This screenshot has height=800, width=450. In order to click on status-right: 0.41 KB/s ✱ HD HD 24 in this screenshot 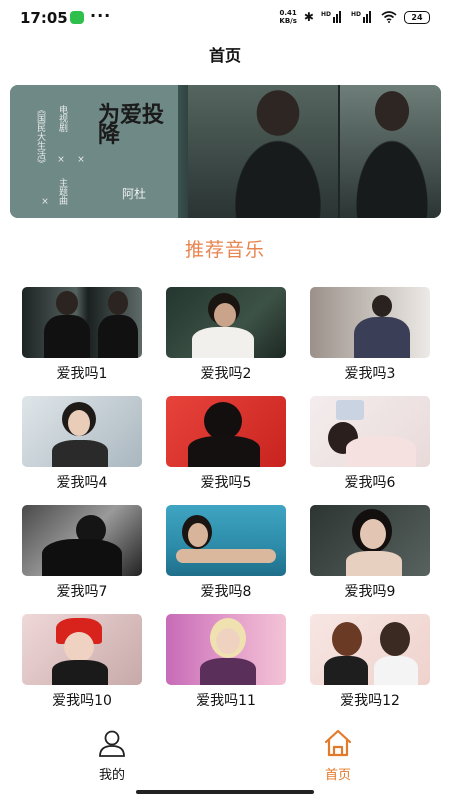, I will do `click(354, 17)`.